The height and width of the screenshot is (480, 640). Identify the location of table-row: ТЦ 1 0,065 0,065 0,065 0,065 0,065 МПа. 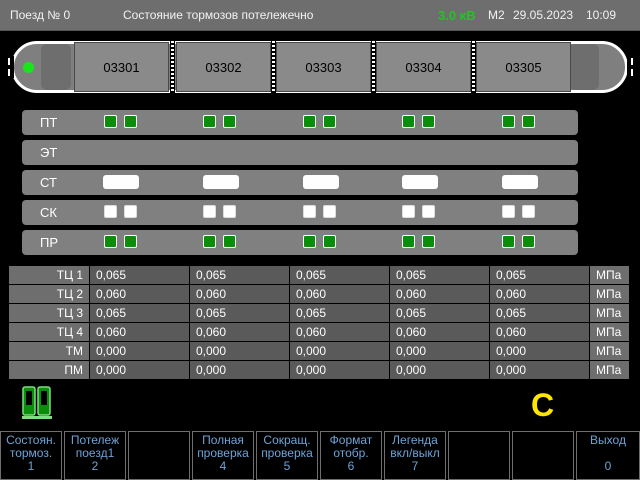
(319, 275).